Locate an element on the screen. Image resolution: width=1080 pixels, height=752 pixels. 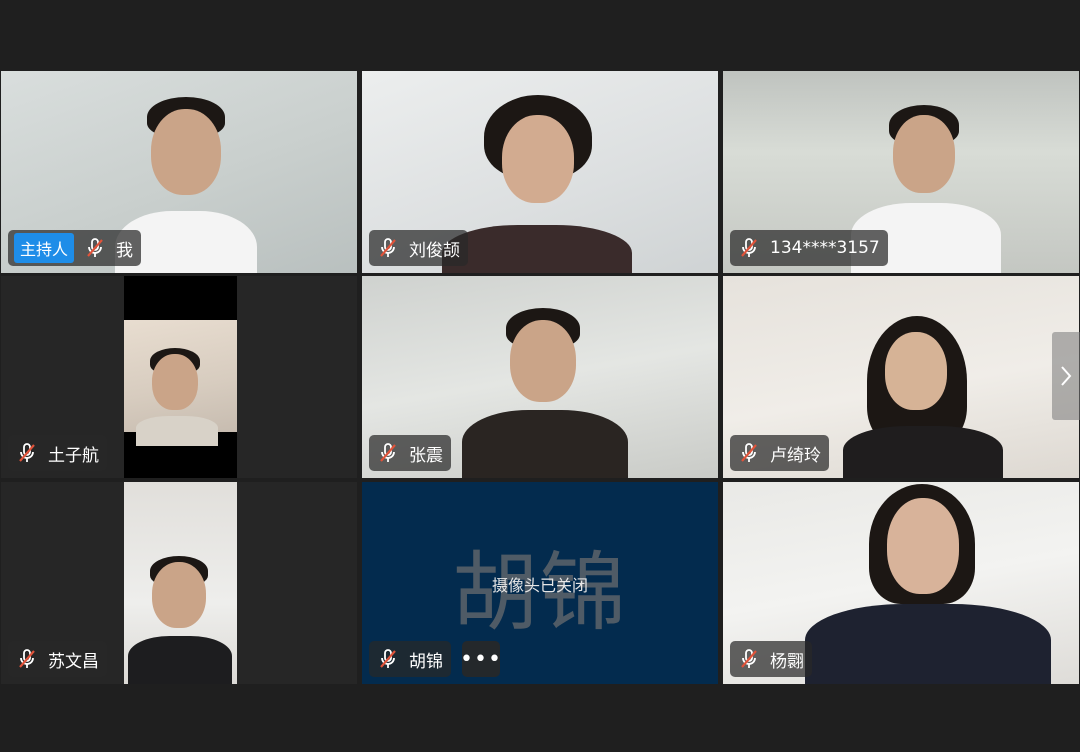
participant-label: 杨翾 is located at coordinates (771, 659).